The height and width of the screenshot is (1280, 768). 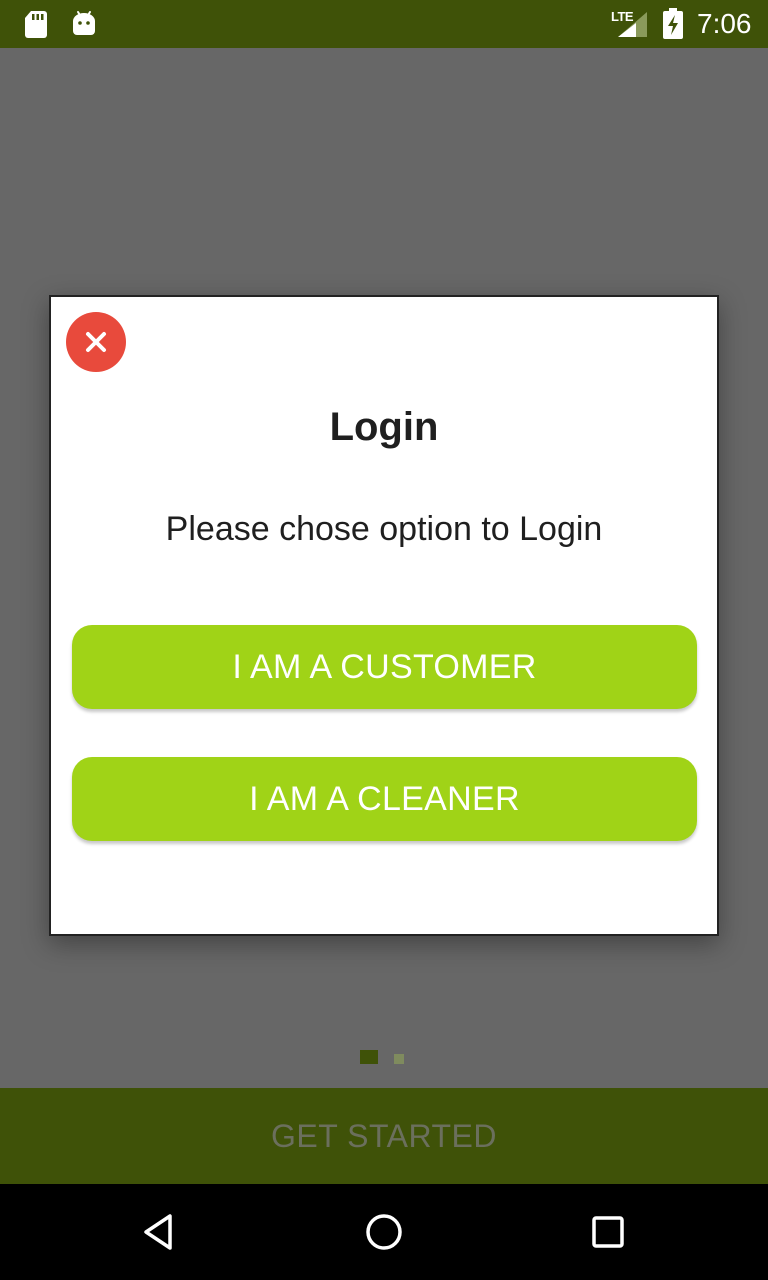 I want to click on dialog-title: Login, so click(x=384, y=427).